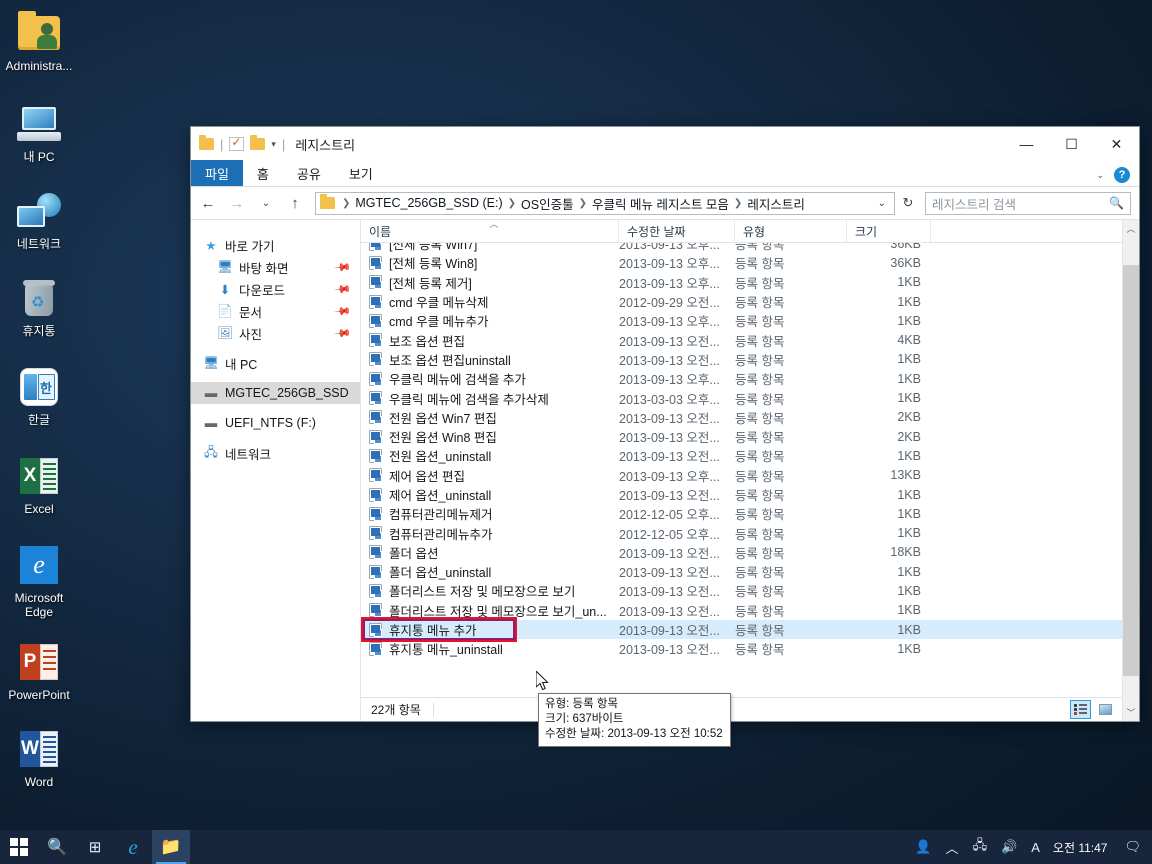 The width and height of the screenshot is (1152, 864). I want to click on sidebar-item-network: 🖧 네트워크, so click(275, 453).